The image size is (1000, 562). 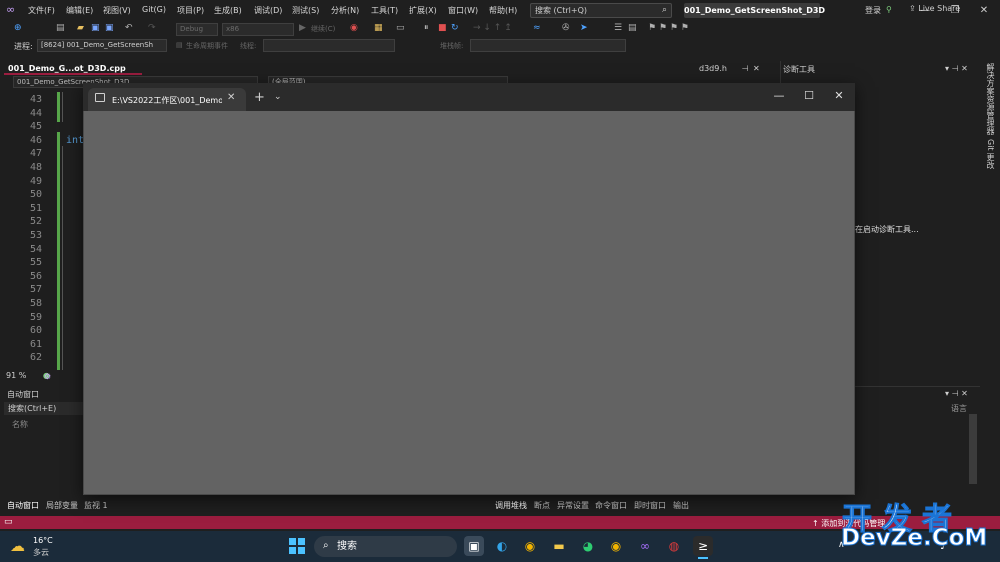 I want to click on terminal-close-button: ✕, so click(x=839, y=95).